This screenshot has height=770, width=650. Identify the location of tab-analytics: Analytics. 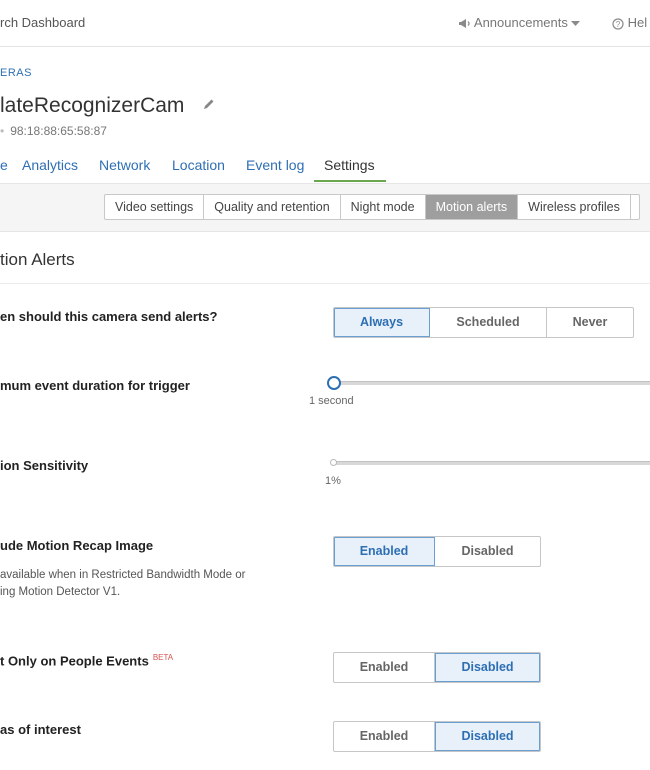
(50, 165).